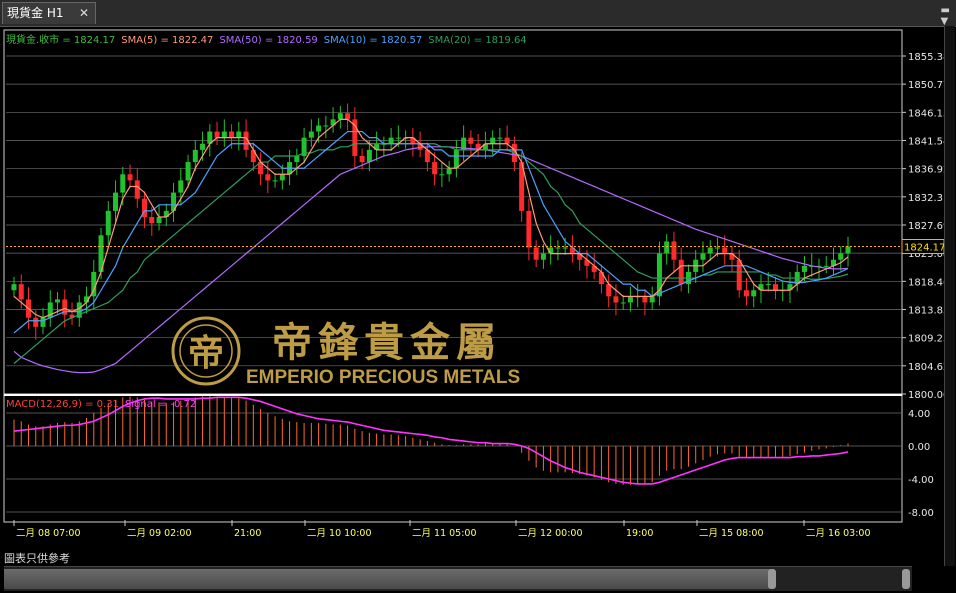  I want to click on legend-entry: SMA(50) = 1820.59, so click(268, 40).